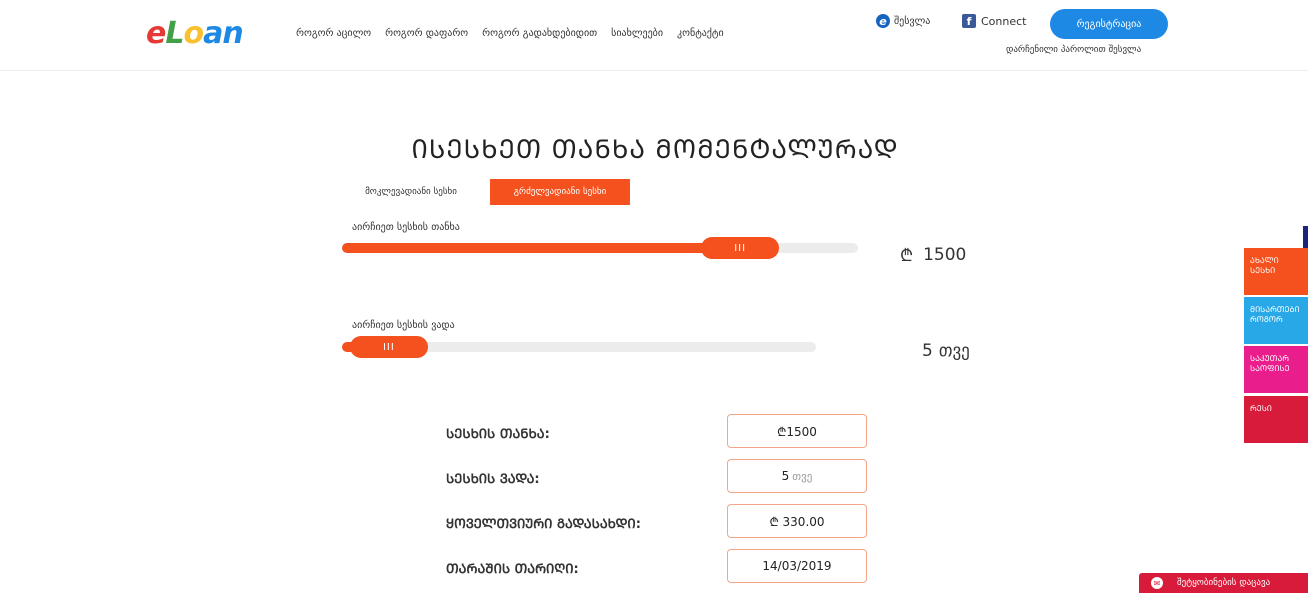 The image size is (1308, 593). I want to click on summary-amount-value: ₾1500, so click(797, 431).